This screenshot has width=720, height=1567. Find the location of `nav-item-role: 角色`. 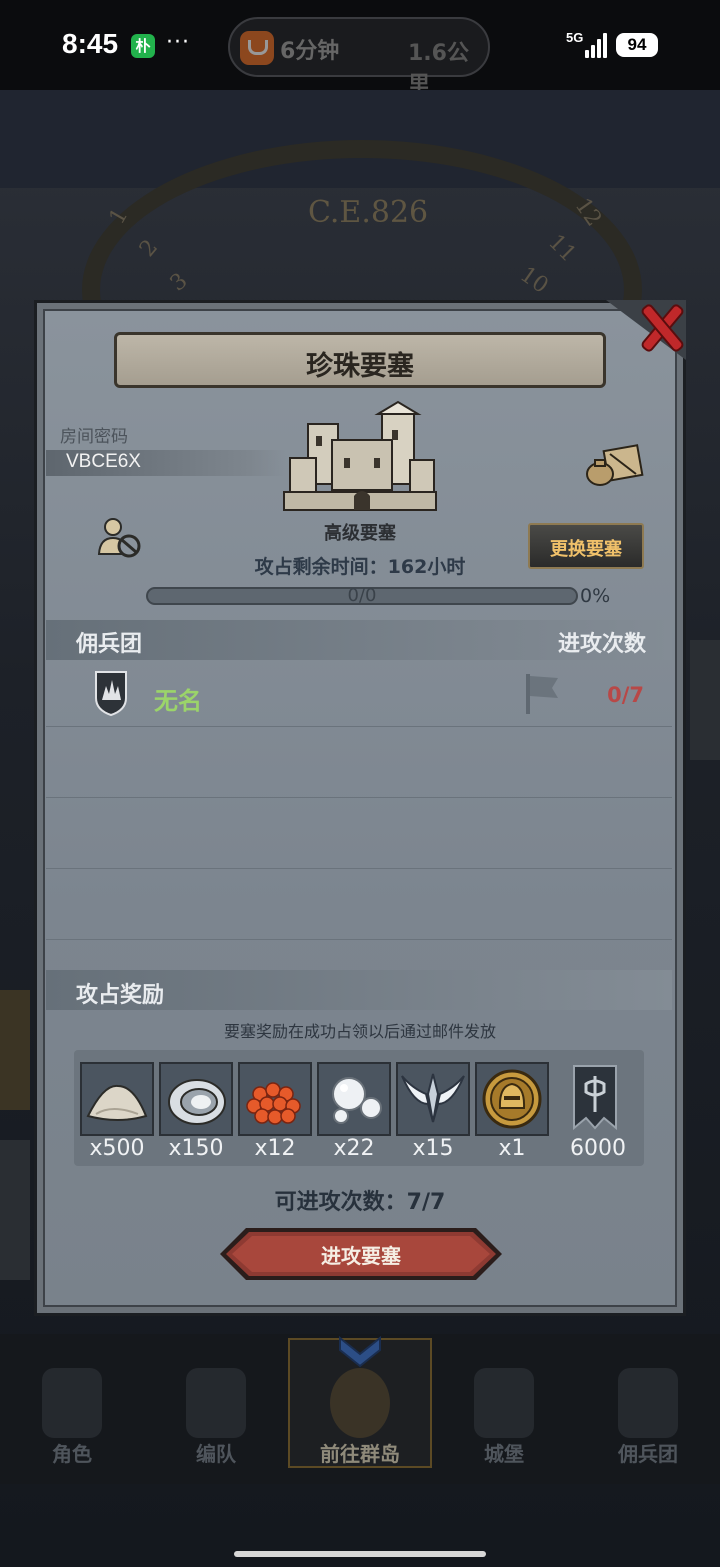

nav-item-role: 角色 is located at coordinates (72, 1410).